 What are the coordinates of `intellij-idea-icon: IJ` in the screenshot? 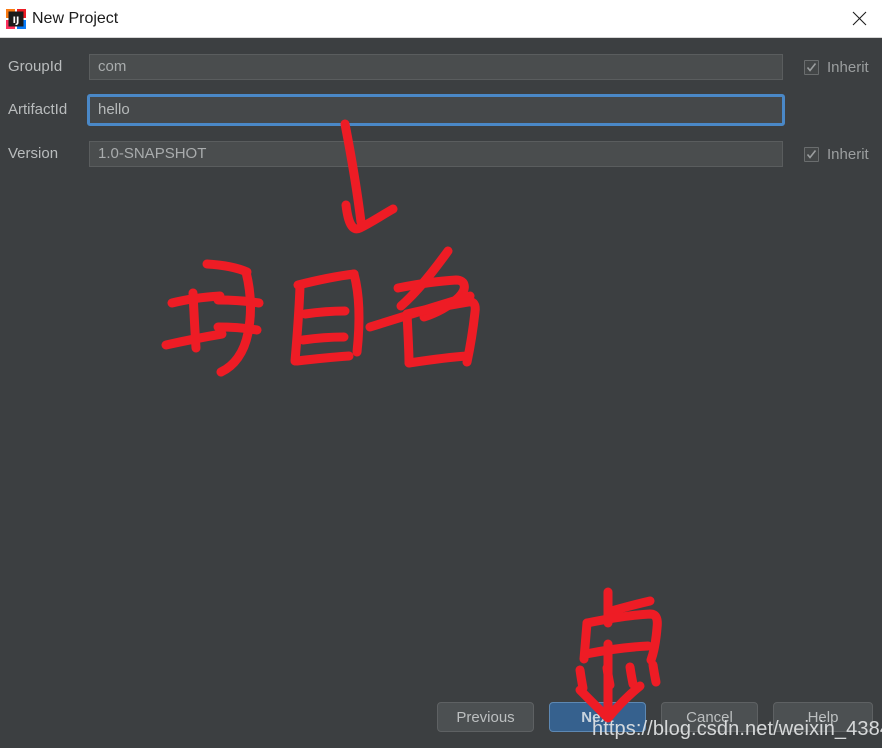 It's located at (16, 19).